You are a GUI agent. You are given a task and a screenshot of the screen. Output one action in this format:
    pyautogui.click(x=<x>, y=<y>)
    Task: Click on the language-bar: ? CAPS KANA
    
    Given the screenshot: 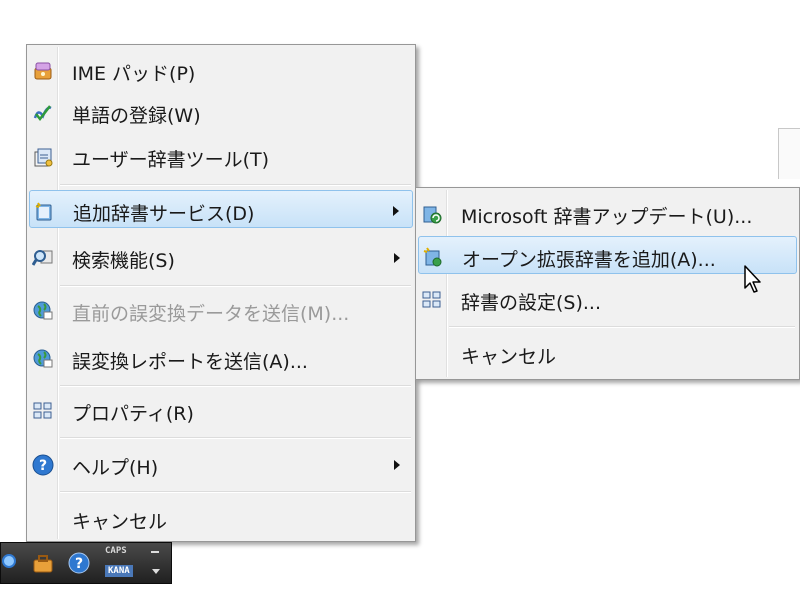 What is the action you would take?
    pyautogui.click(x=86, y=563)
    